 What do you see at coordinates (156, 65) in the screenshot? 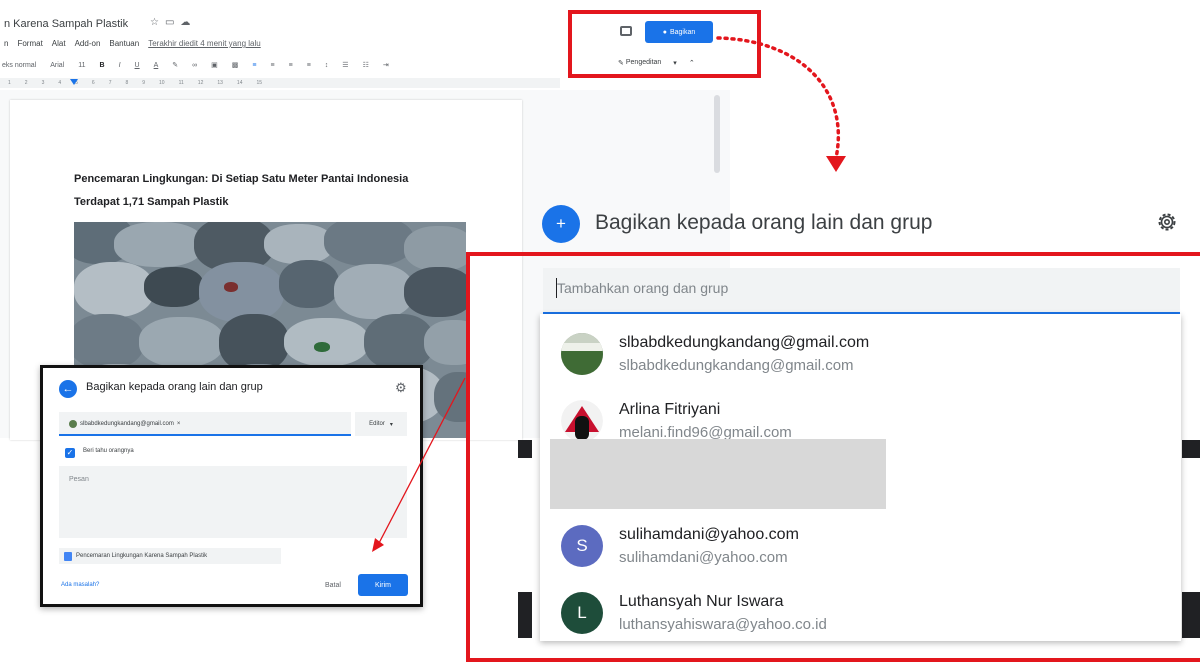
I see `text-color-button: A` at bounding box center [156, 65].